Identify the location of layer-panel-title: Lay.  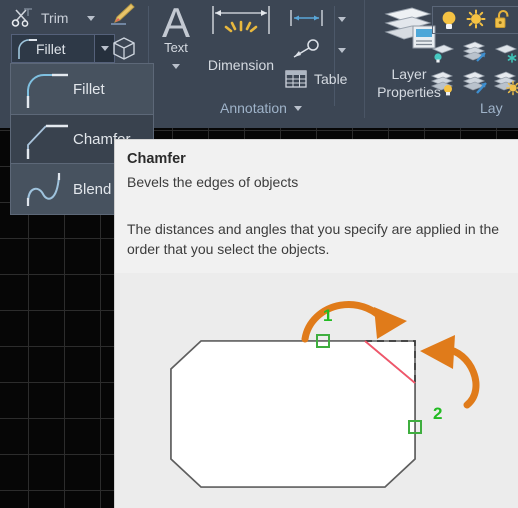
(491, 108).